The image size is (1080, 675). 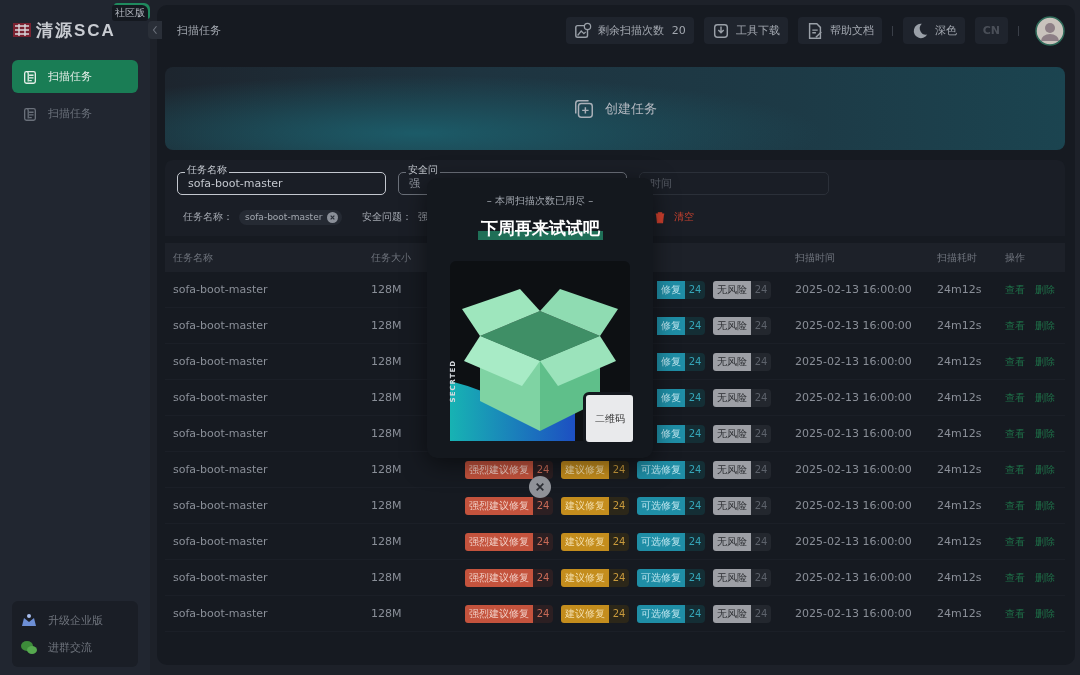 I want to click on filter-chip: sofa-boot-master, so click(x=291, y=217).